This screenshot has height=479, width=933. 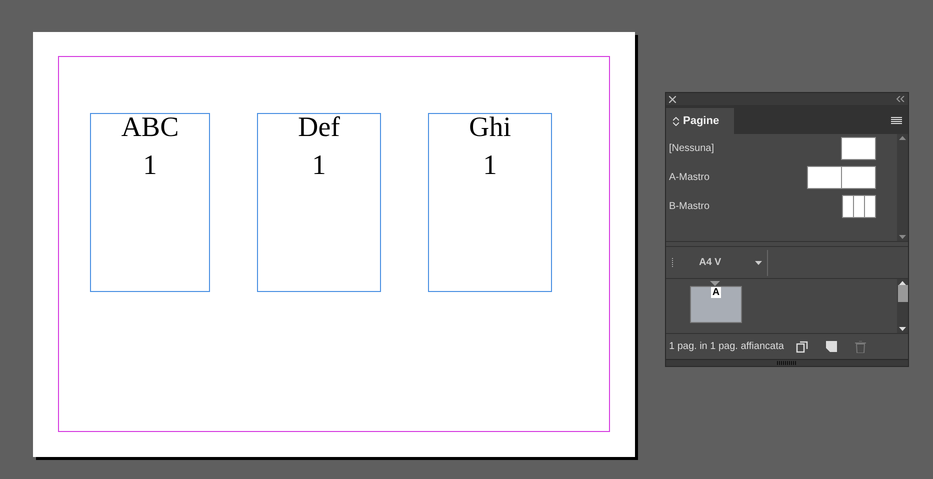 What do you see at coordinates (150, 128) in the screenshot?
I see `frame-title: ABC` at bounding box center [150, 128].